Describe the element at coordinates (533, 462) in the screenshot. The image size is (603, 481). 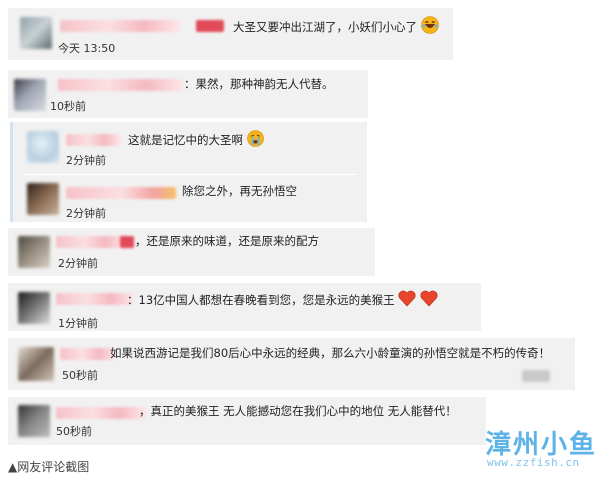
I see `watermark-url: www.zzfish.cn` at that location.